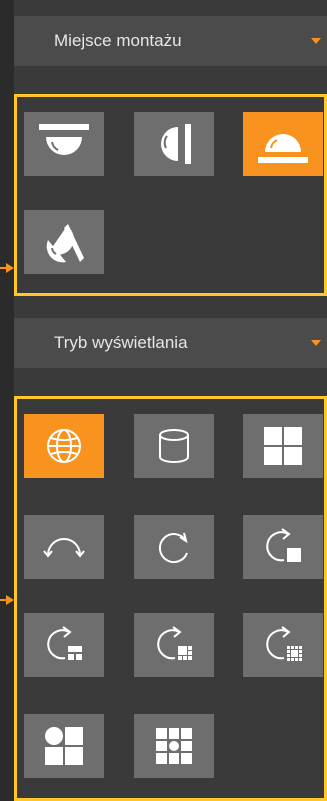 The image size is (327, 801). Describe the element at coordinates (10, 268) in the screenshot. I see `mount-pointer-arrow` at that location.